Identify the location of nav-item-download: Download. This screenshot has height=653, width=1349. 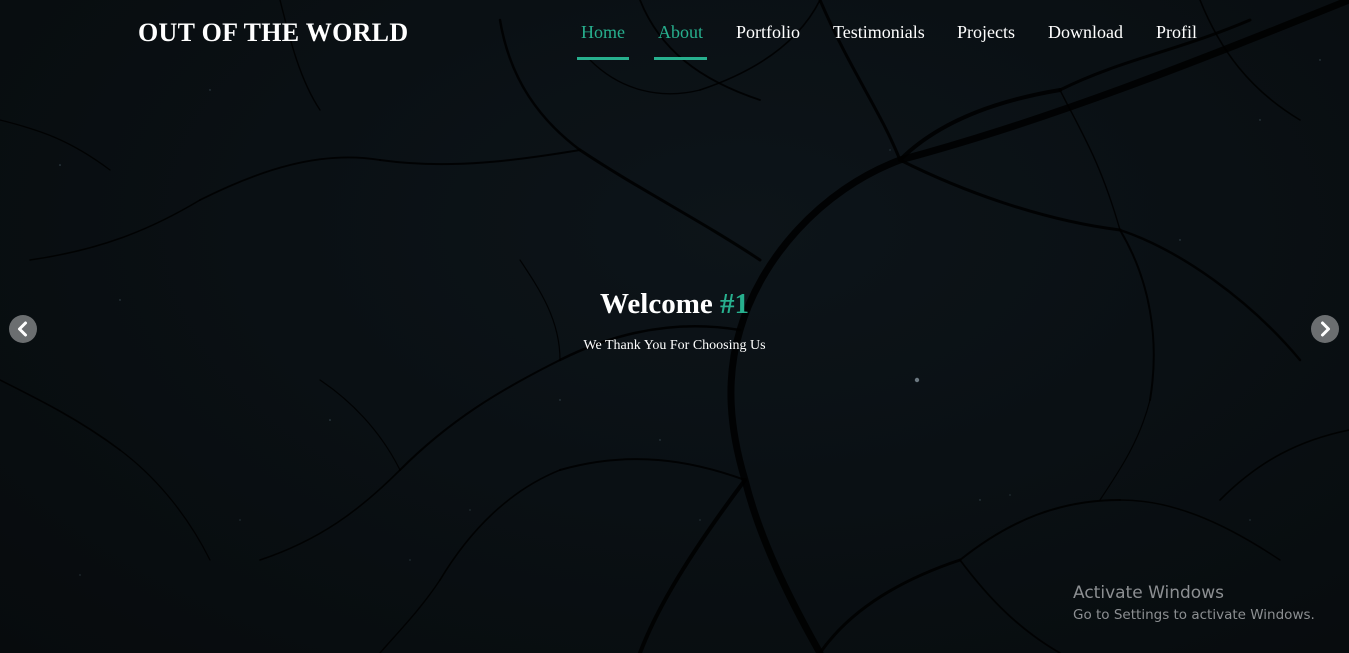
(1085, 41).